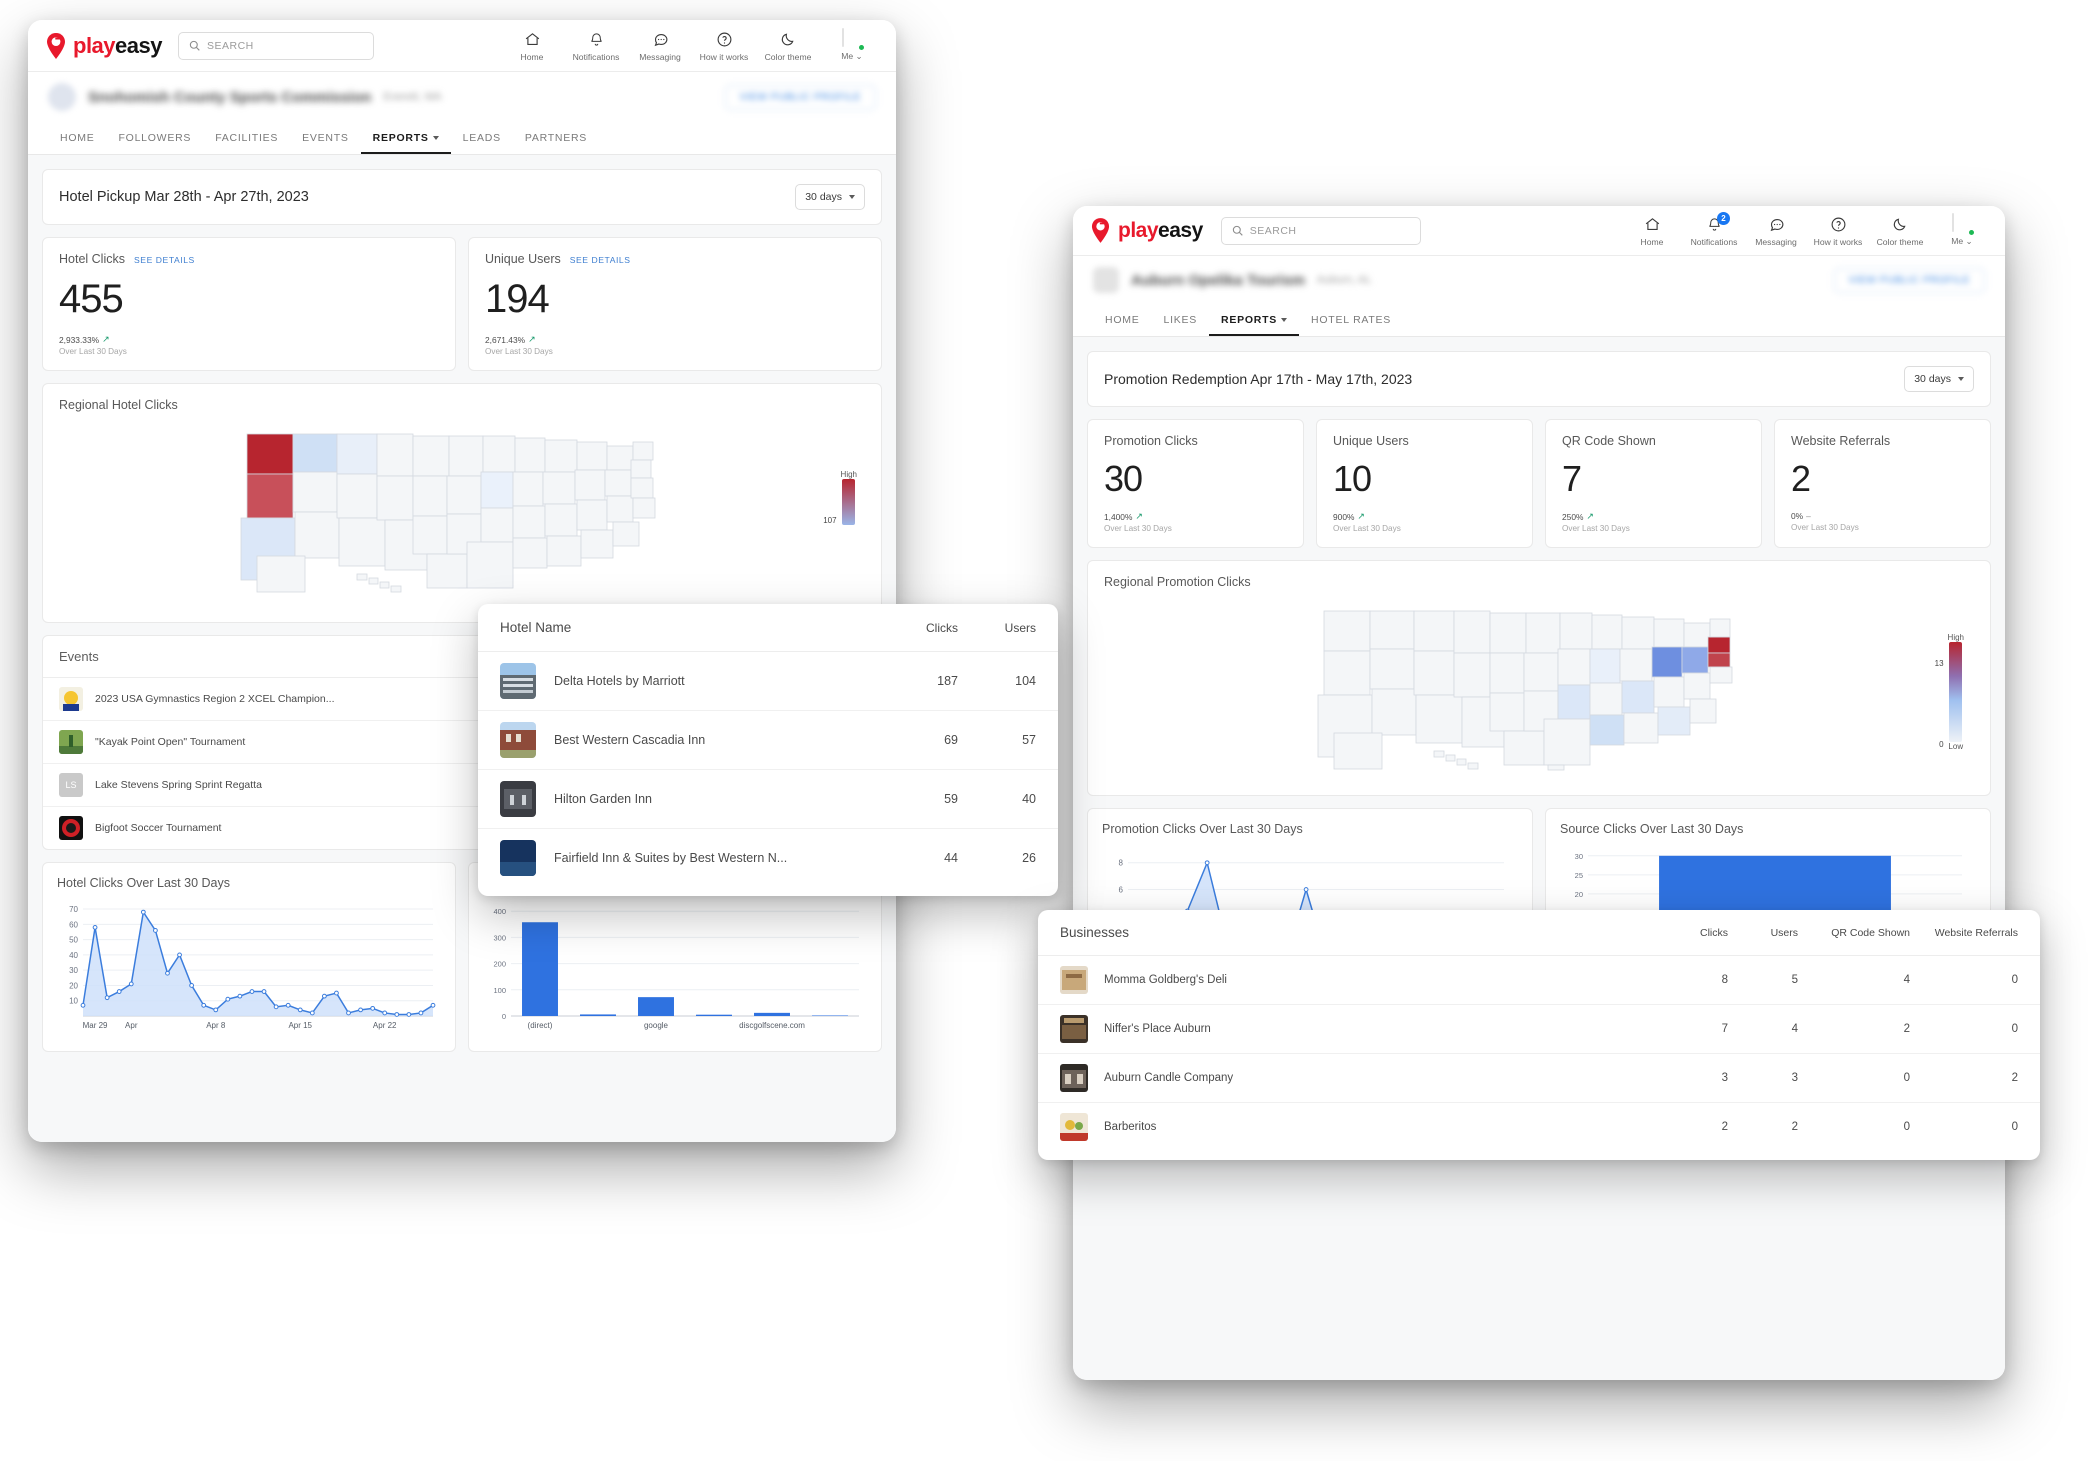 The image size is (2100, 1461). What do you see at coordinates (1074, 1127) in the screenshot?
I see `business-thumbnail` at bounding box center [1074, 1127].